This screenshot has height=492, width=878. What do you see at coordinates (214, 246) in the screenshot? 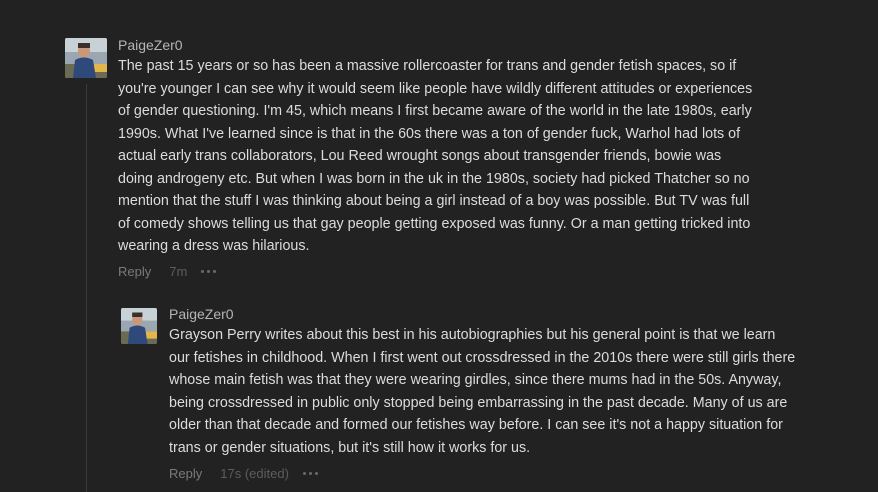
I see `comment-text-line: wearing a dress was hilarious.` at bounding box center [214, 246].